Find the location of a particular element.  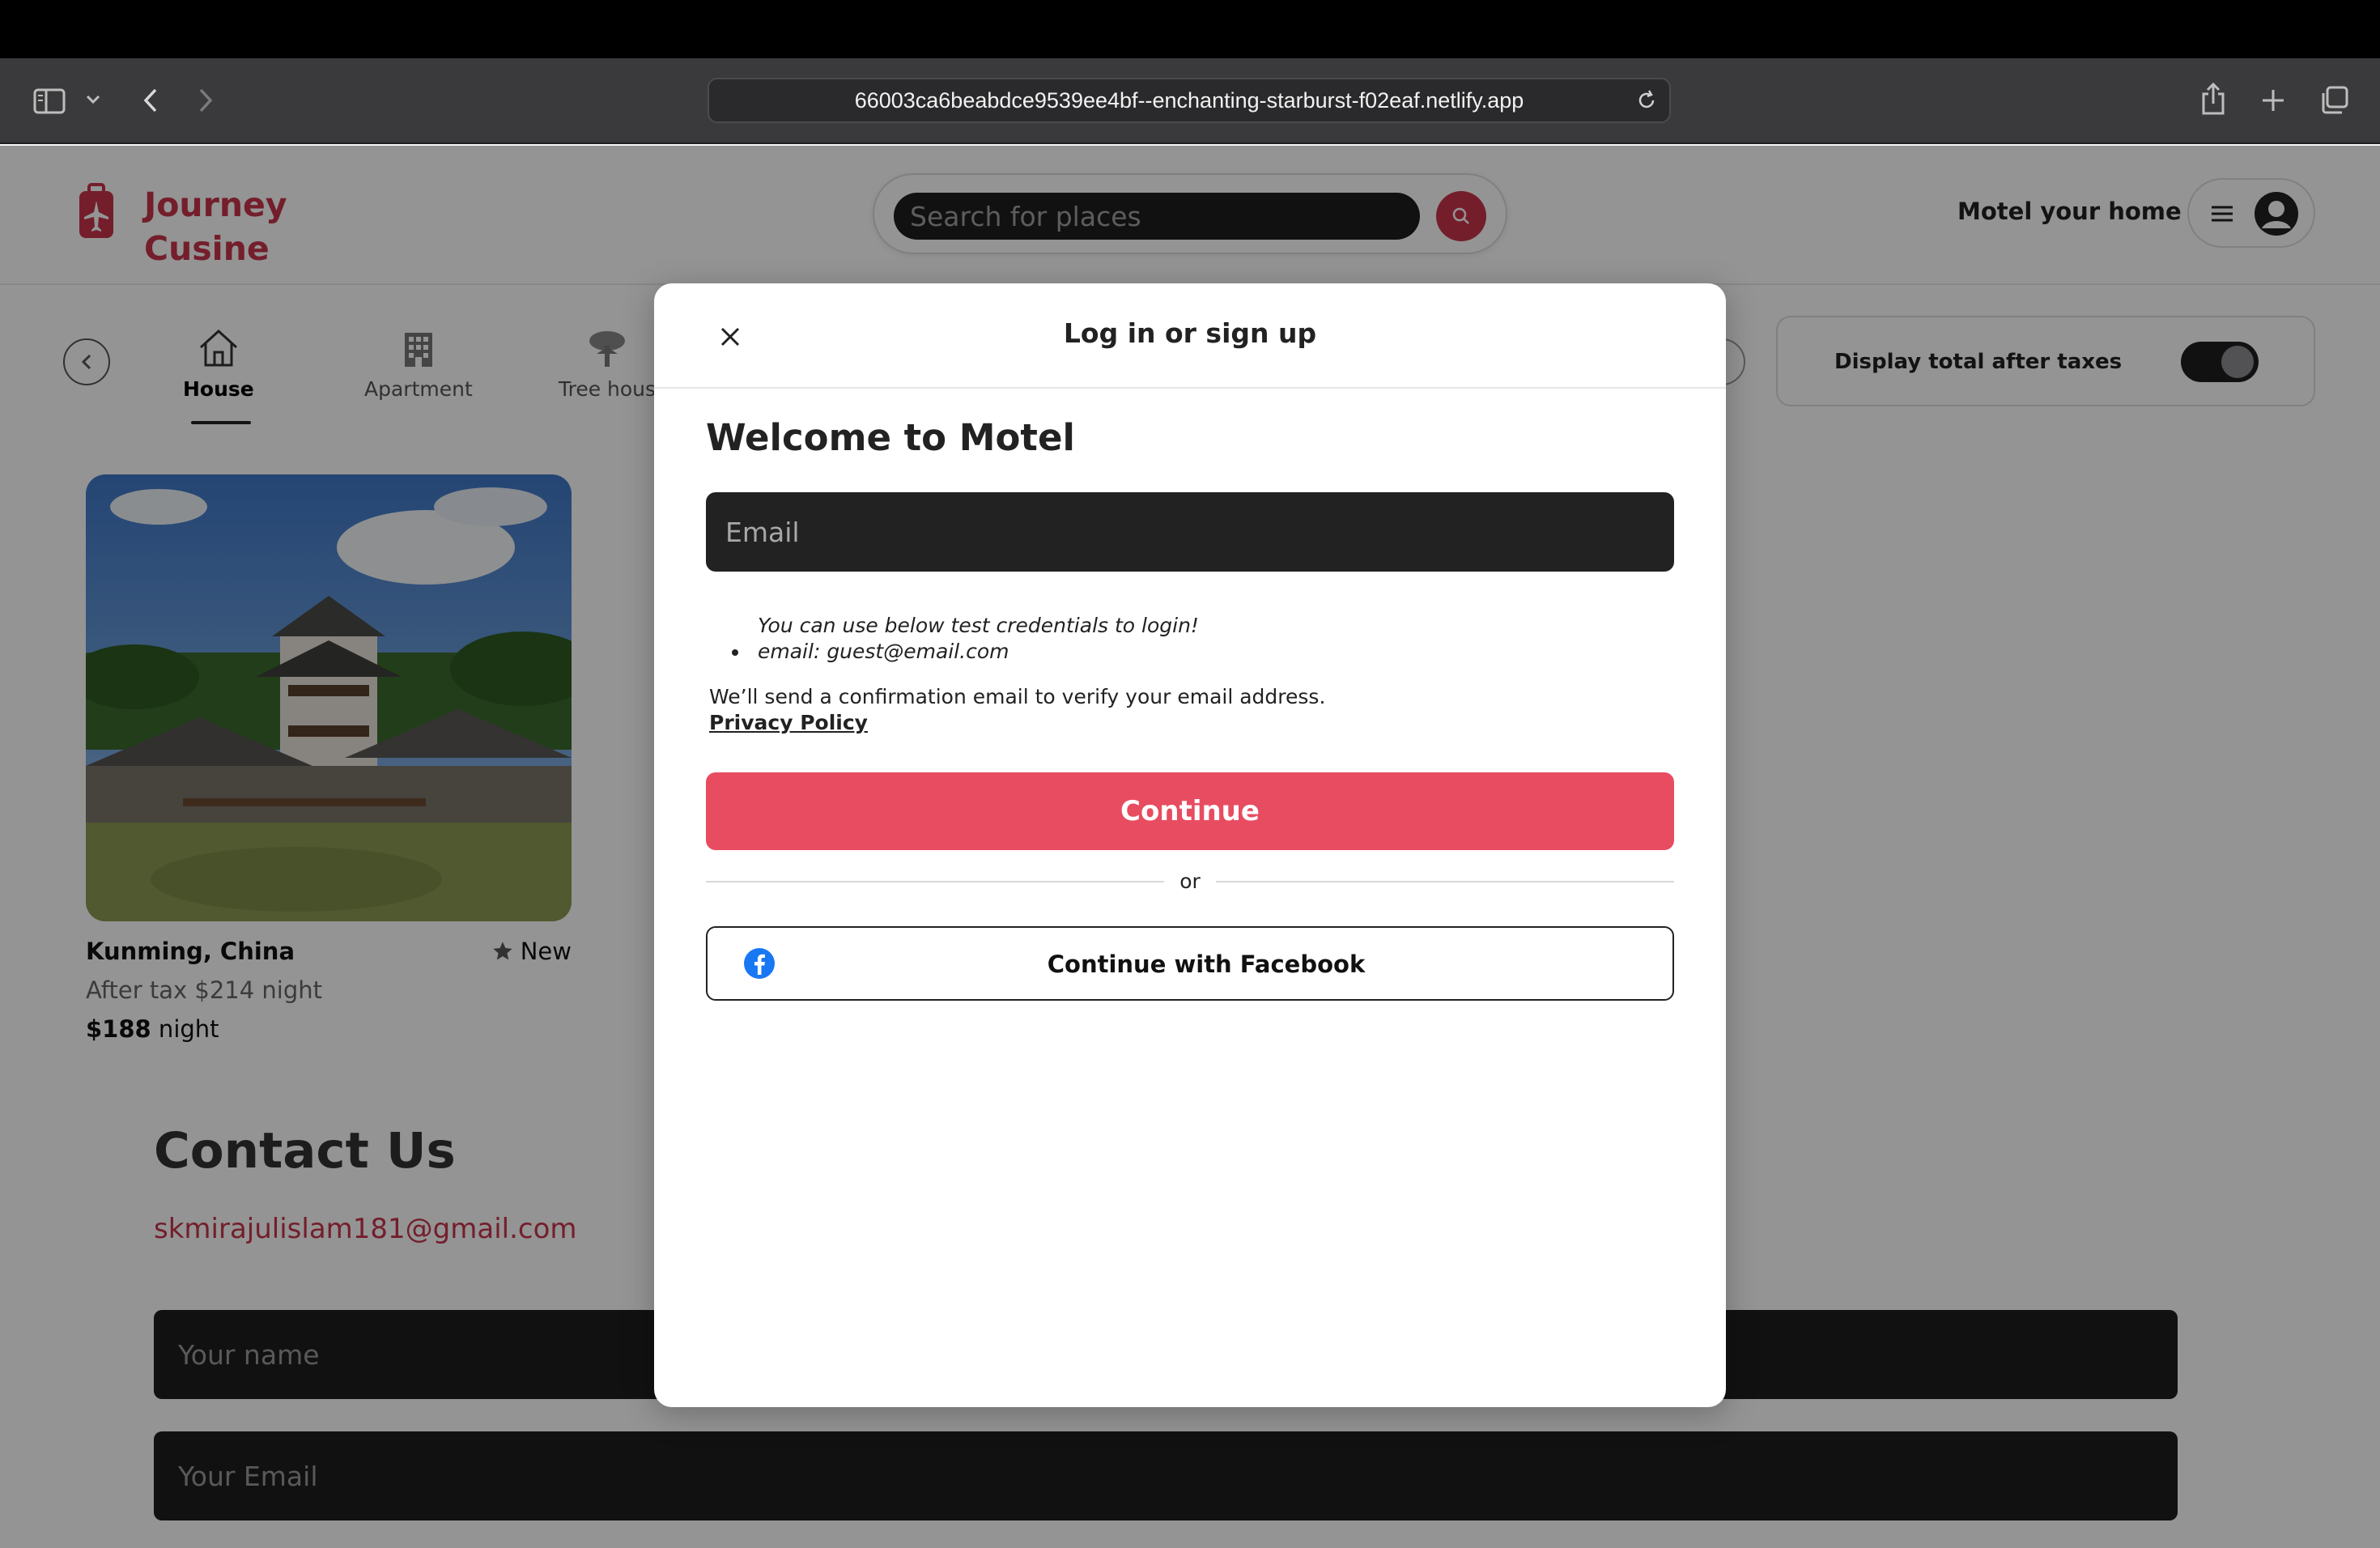

facebook-login-button: Continue with Facebook is located at coordinates (1190, 963).